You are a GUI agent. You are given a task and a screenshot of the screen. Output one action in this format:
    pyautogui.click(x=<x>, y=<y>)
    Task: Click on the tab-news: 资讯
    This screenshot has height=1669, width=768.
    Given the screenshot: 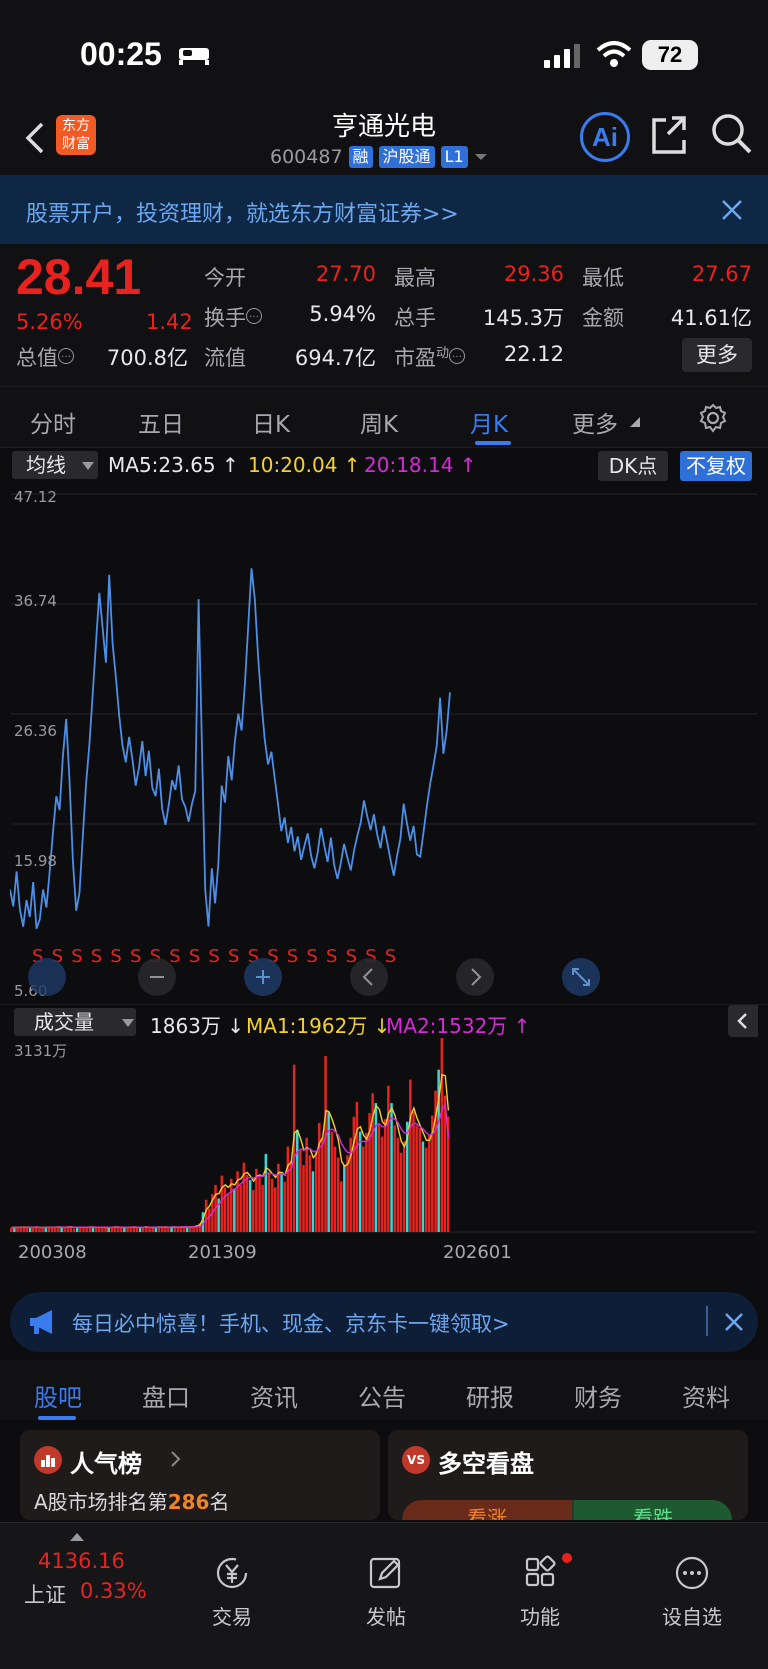 What is the action you would take?
    pyautogui.click(x=274, y=1395)
    